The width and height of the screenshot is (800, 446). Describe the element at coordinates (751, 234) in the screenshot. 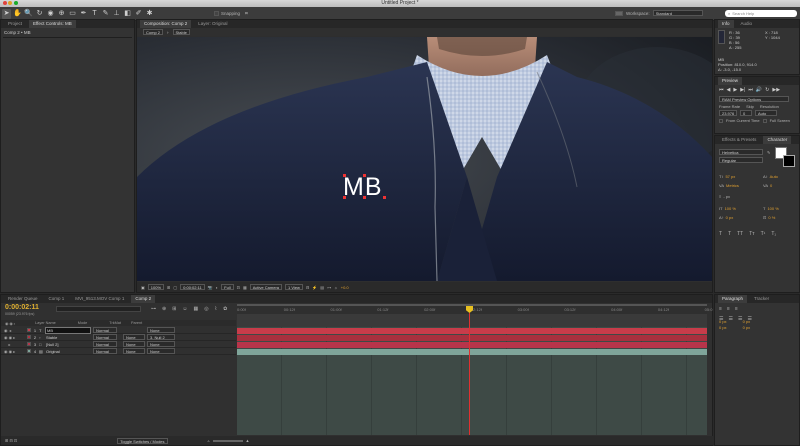

I see `small-caps-icon: Tᴛ` at that location.